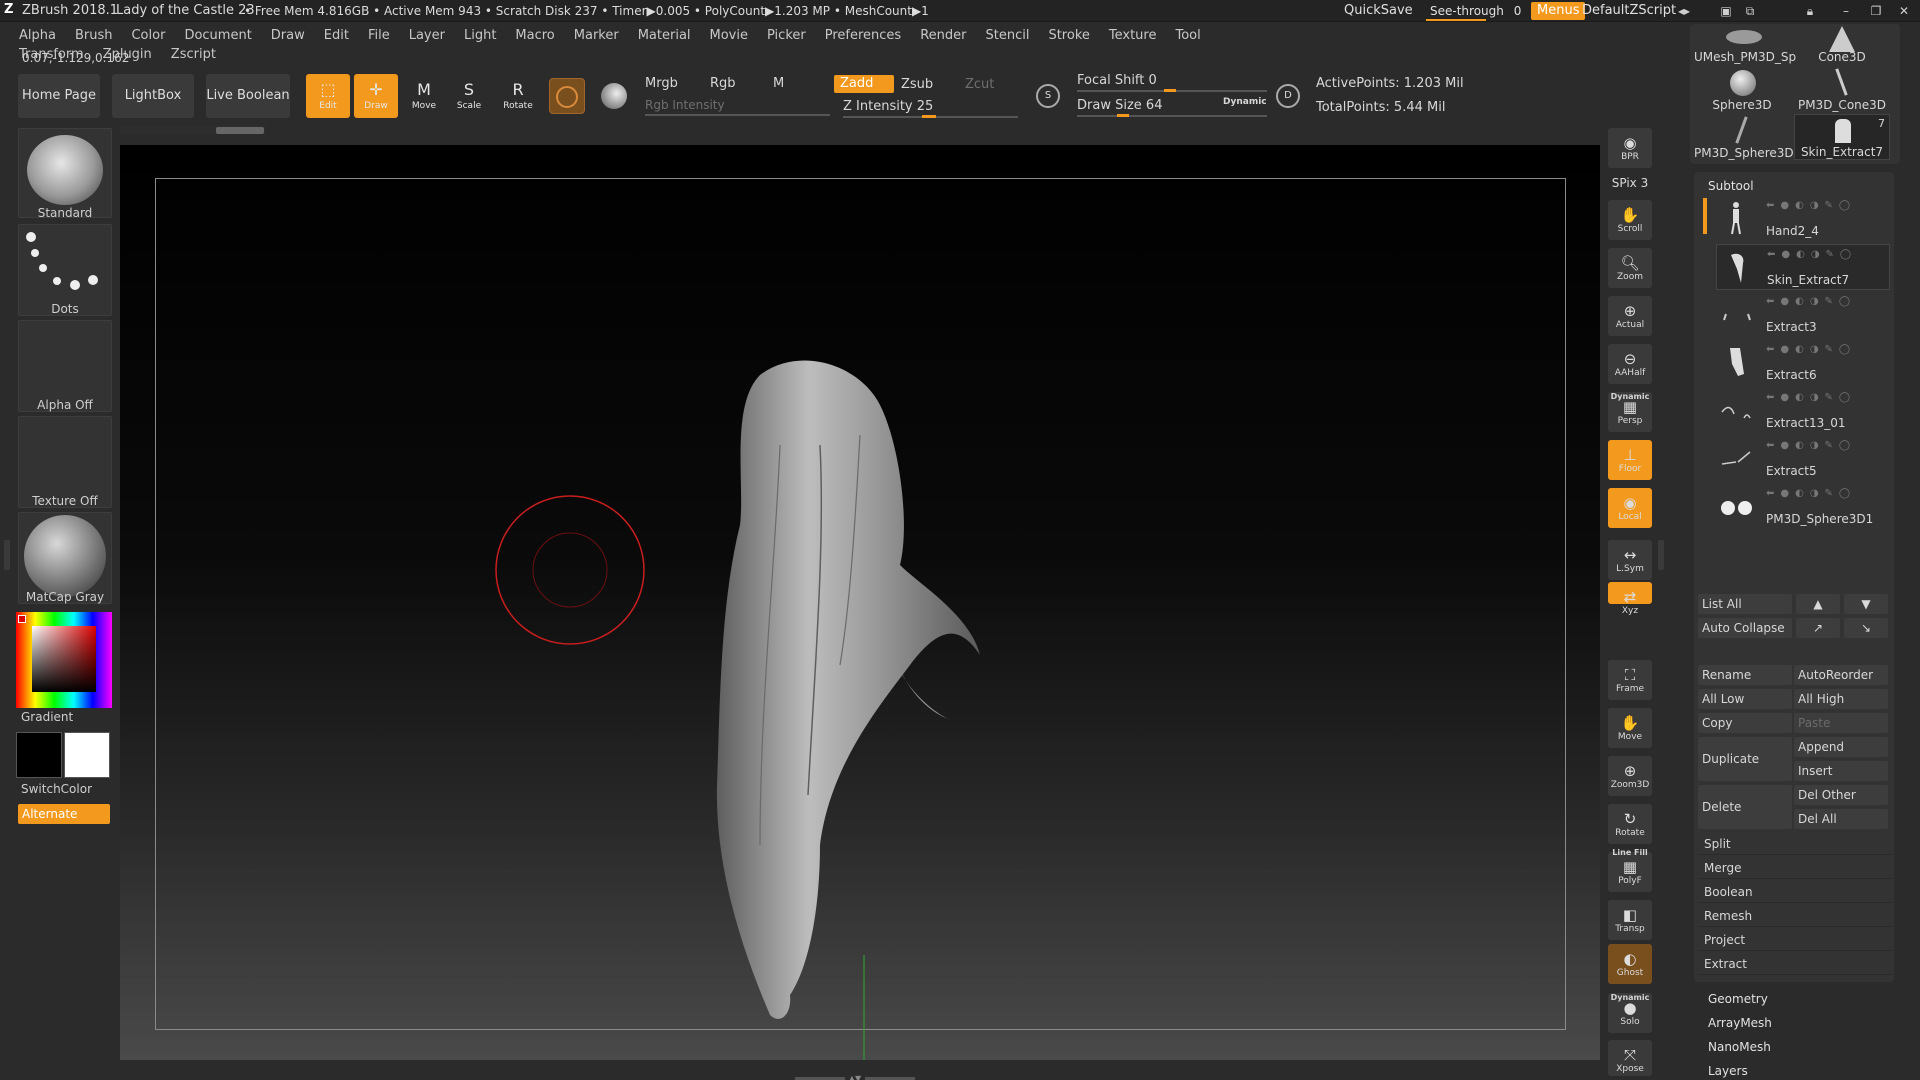  I want to click on xpose-button: ⤧ Xpose, so click(1630, 1058).